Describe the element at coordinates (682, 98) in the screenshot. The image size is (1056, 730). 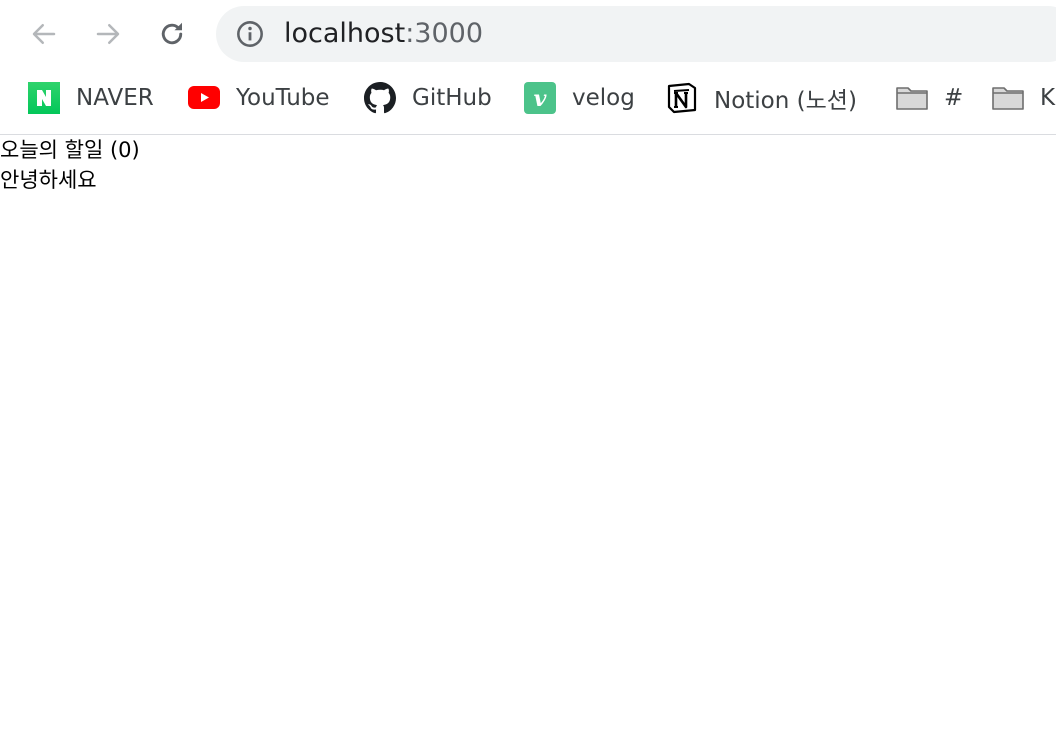
I see `notion-icon` at that location.